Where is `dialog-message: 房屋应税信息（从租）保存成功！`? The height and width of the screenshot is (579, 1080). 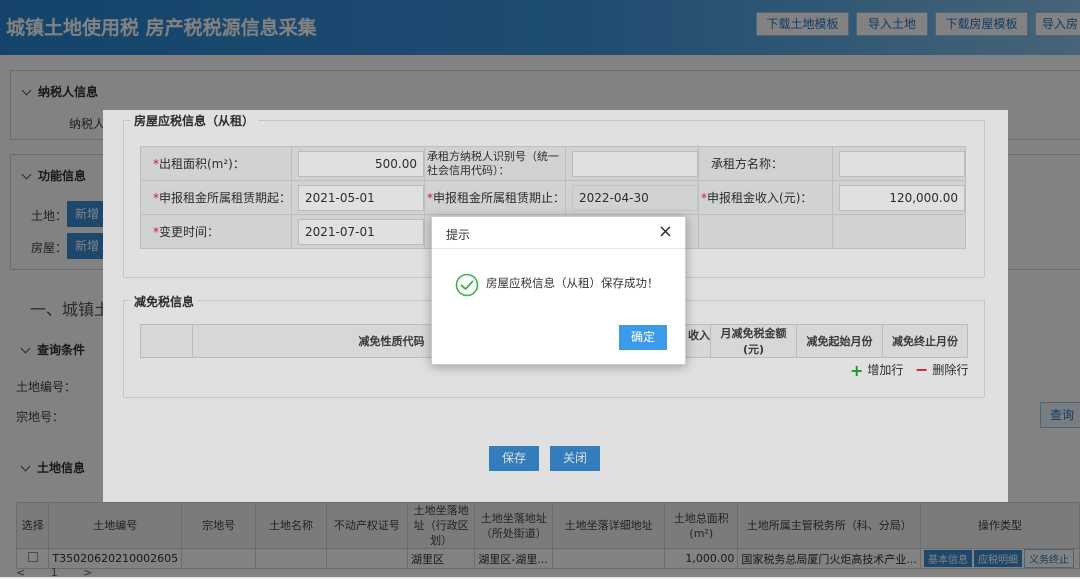
dialog-message: 房屋应税信息（从租）保存成功！ is located at coordinates (572, 283).